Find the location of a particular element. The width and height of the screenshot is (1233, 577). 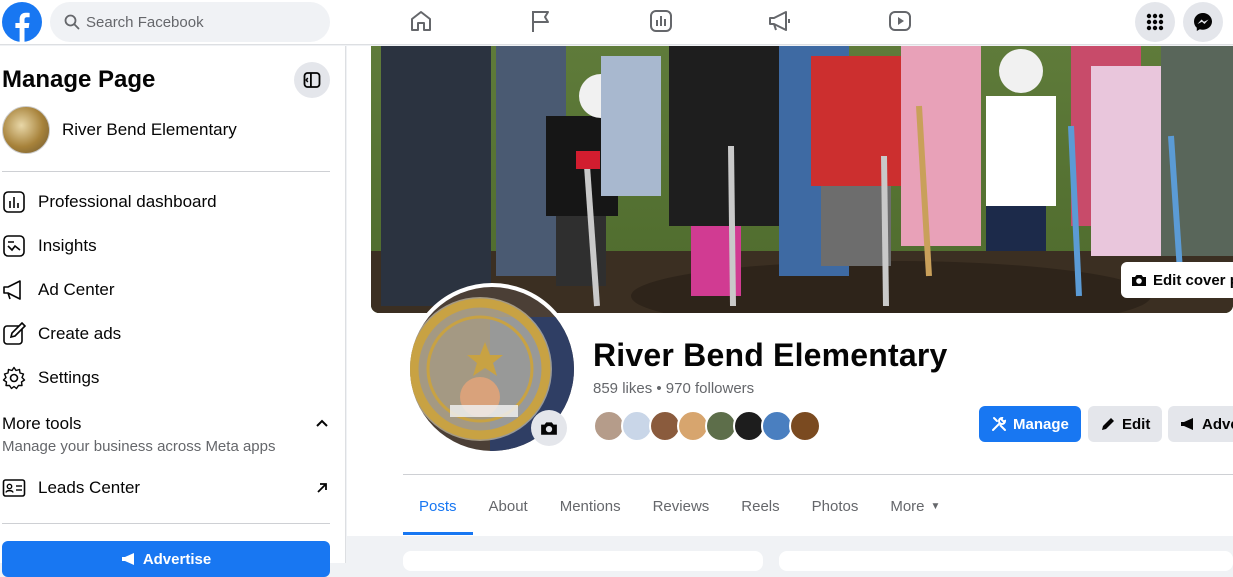

sidebar-item-ad-center: Ad Center is located at coordinates (166, 290).